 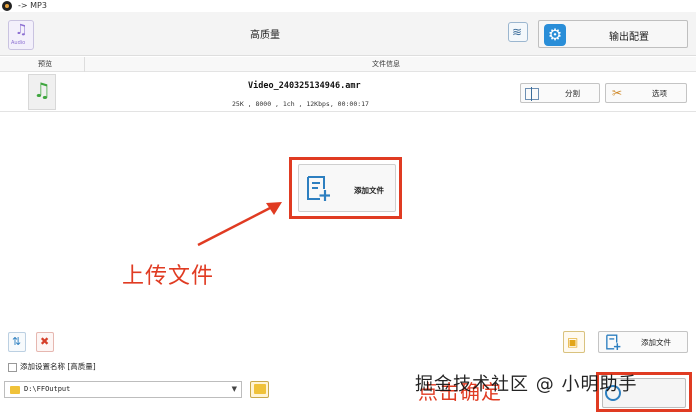 I want to click on output-path-text: D:\FFOutput, so click(x=47, y=389).